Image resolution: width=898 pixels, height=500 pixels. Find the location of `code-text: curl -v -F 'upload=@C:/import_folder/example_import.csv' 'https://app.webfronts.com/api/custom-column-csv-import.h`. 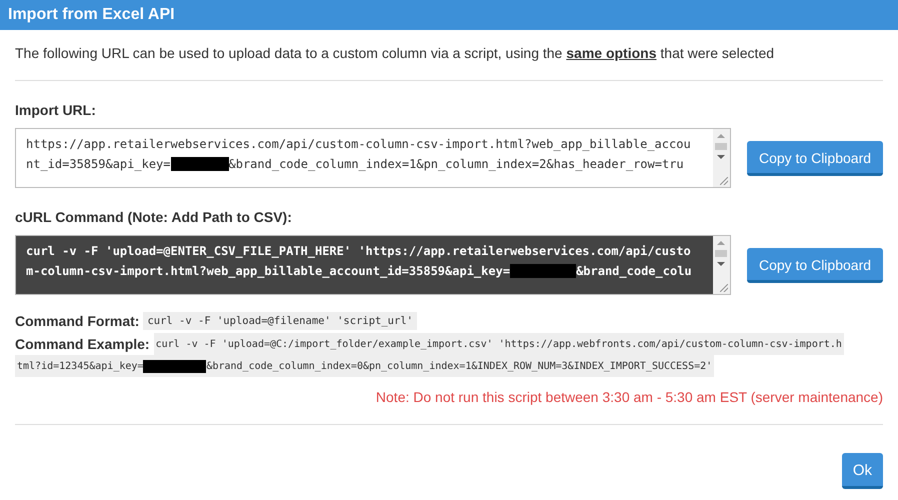

code-text: curl -v -F 'upload=@C:/import_folder/example_import.csv' 'https://app.webfronts.com/api/custom-column-csv-import.h is located at coordinates (499, 344).